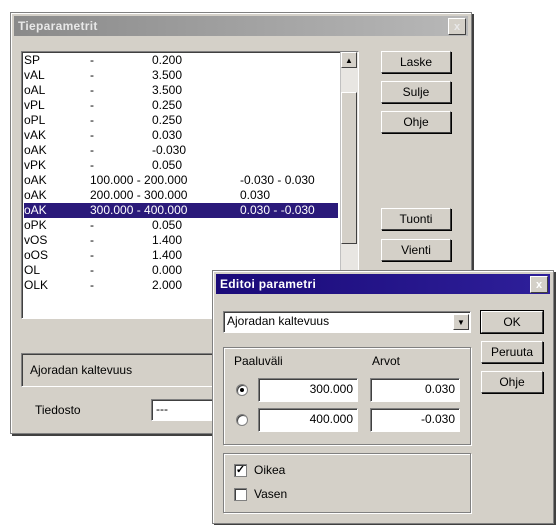  I want to click on peruuta-button: Peruuta, so click(512, 352).